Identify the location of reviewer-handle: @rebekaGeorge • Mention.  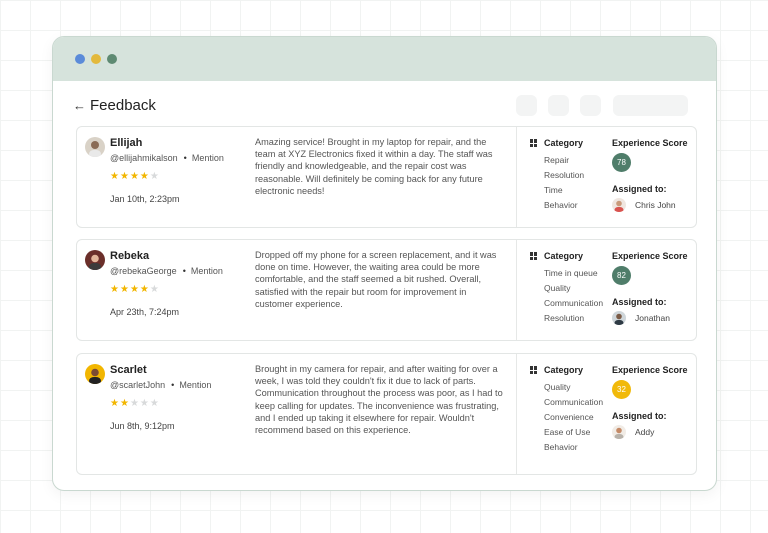
(166, 271).